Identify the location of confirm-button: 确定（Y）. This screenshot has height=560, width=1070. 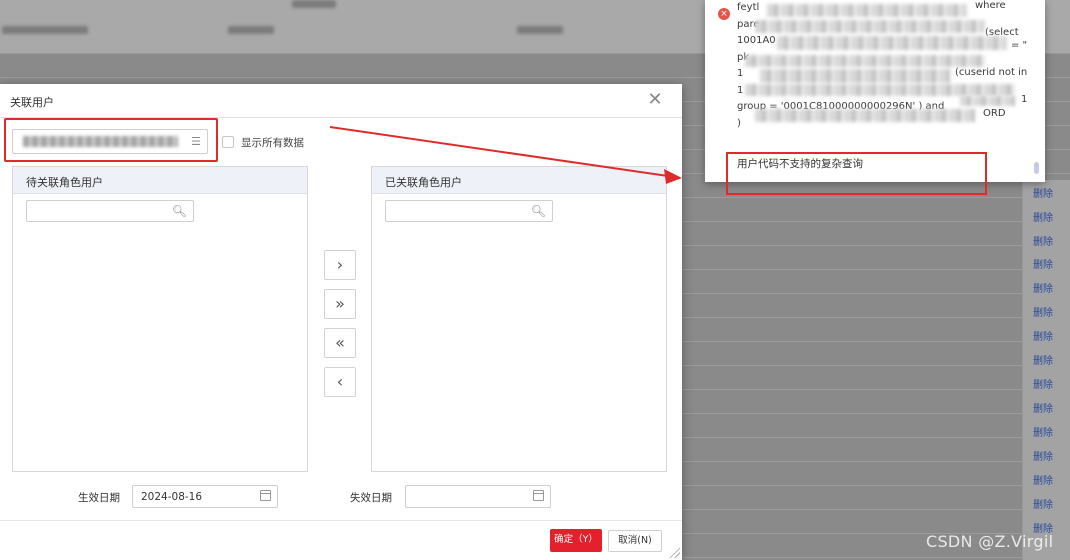
(576, 540).